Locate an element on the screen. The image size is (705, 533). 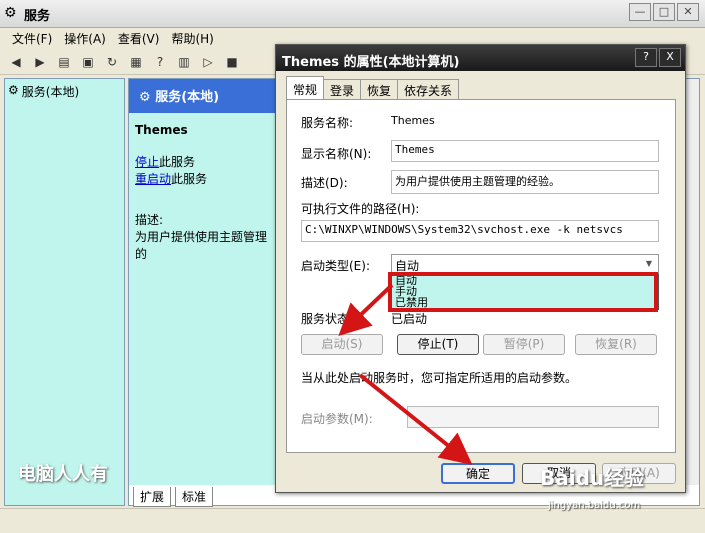
description-field: 为用户提供使用主题管理的经验。 is located at coordinates (525, 182).